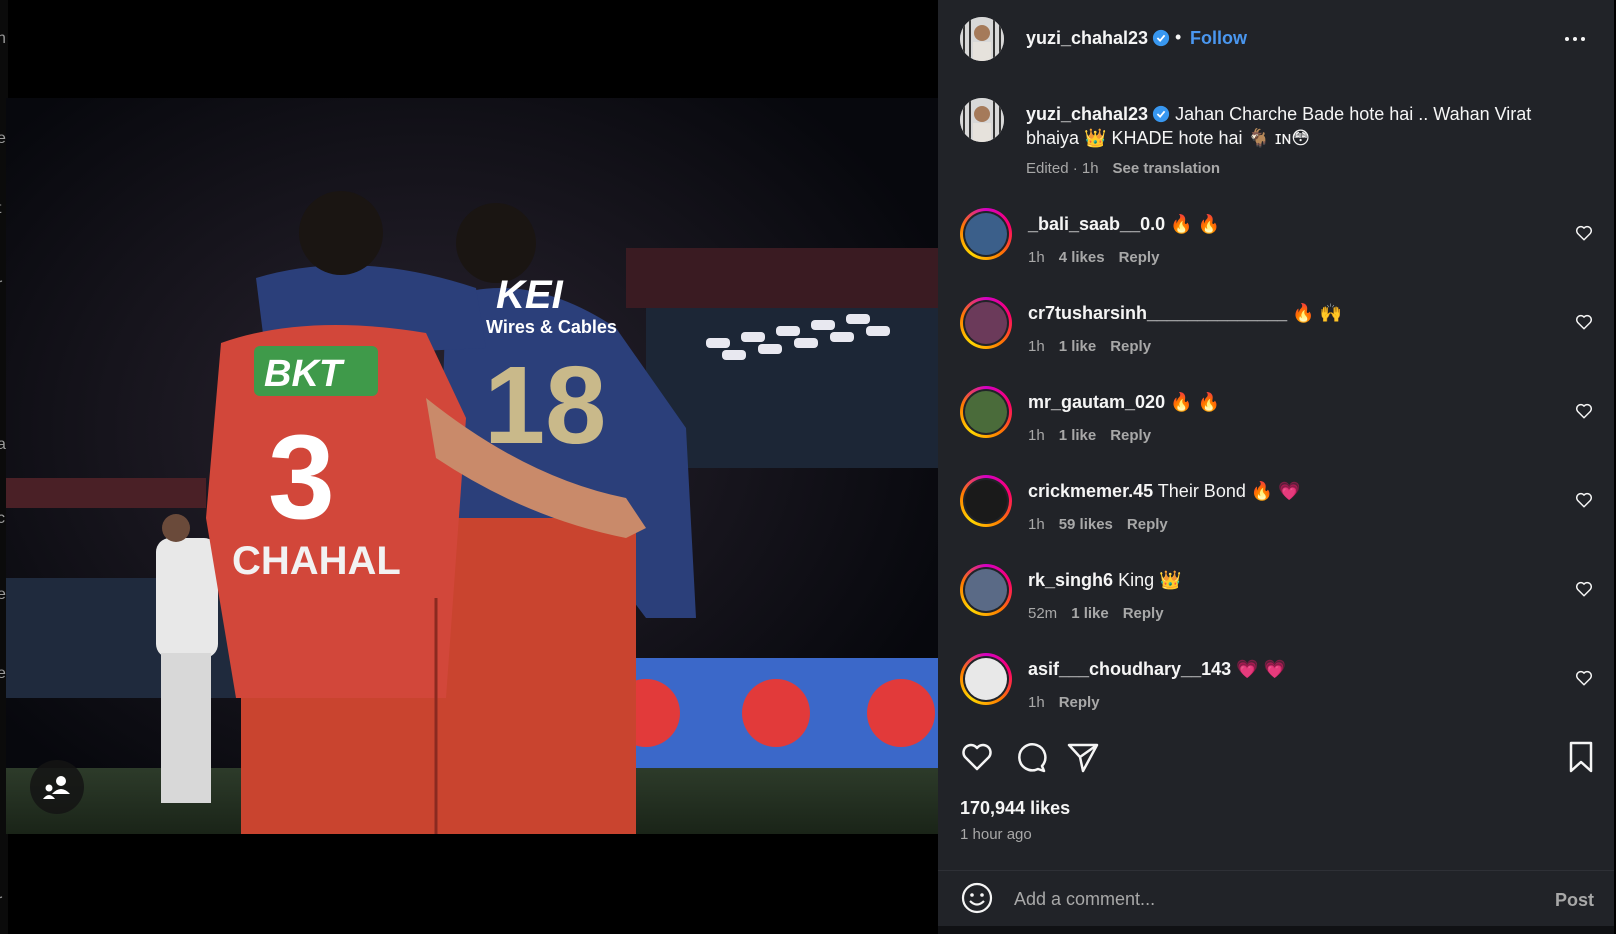  I want to click on comment-username: cr7tusharsinh______________, so click(1157, 313).